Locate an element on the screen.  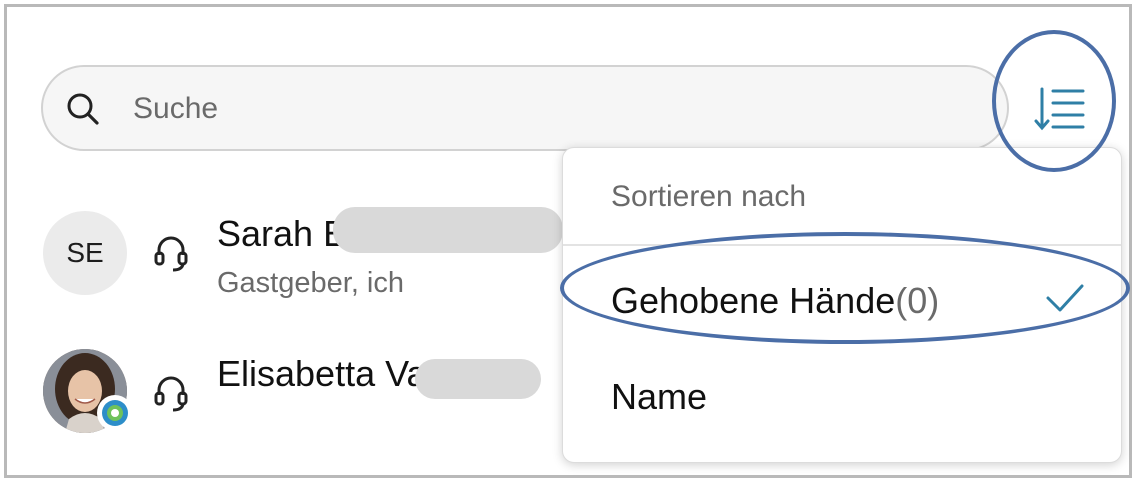
search-bar is located at coordinates (525, 108).